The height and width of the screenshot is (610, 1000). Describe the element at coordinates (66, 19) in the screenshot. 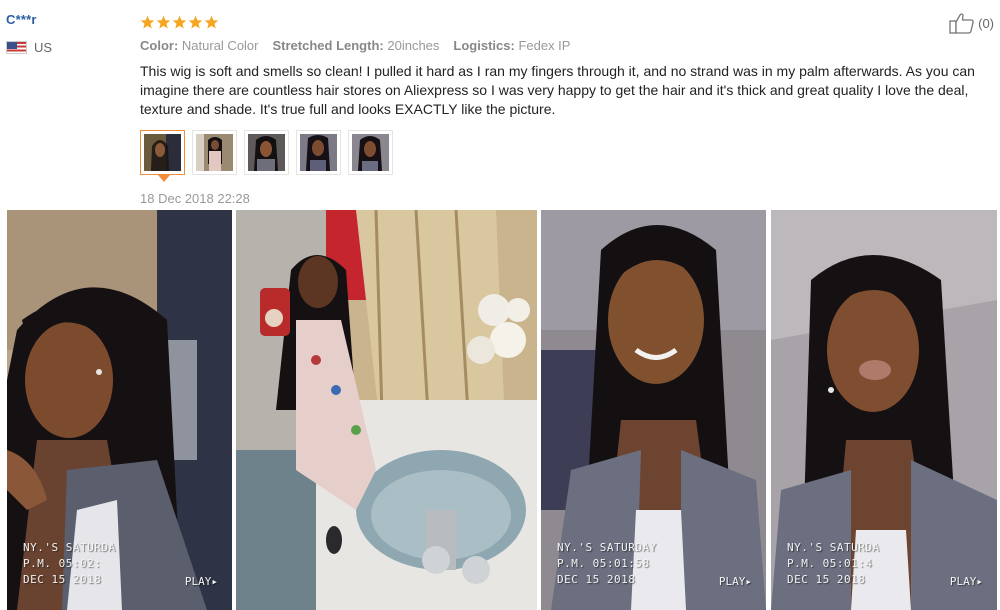

I see `reviewer-name: C***r` at that location.